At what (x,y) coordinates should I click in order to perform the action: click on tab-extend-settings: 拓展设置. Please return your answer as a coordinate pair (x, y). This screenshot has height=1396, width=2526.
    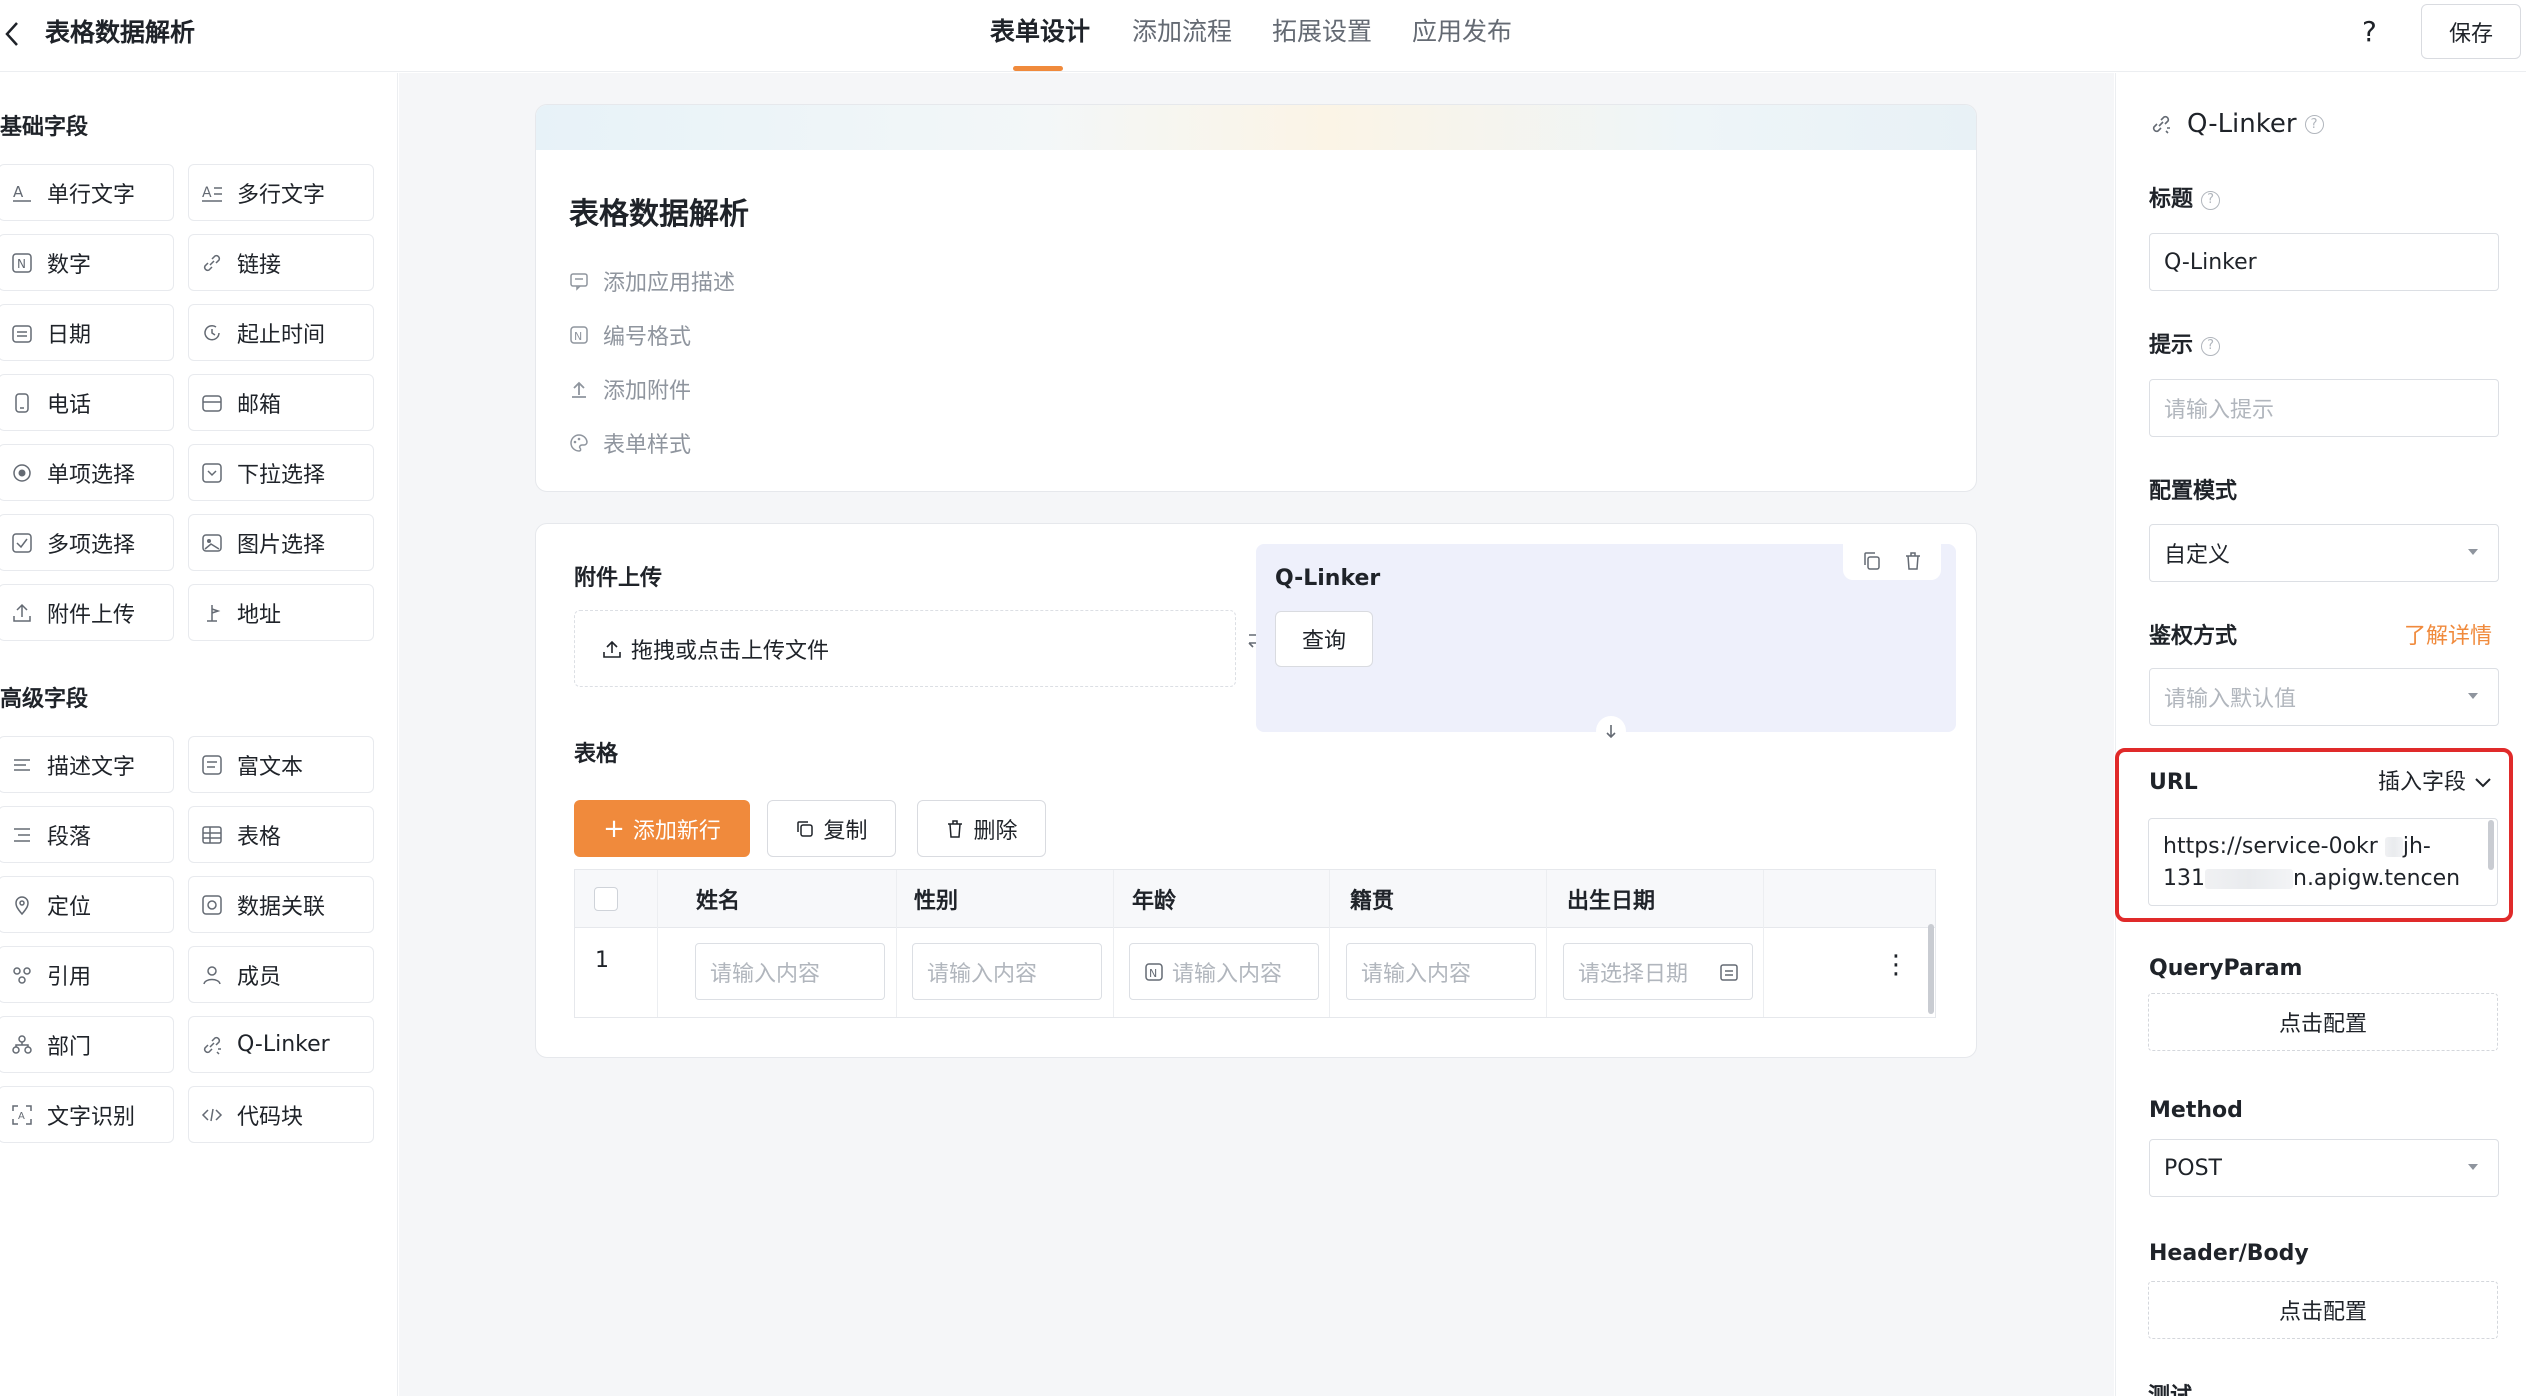
    Looking at the image, I should click on (1322, 32).